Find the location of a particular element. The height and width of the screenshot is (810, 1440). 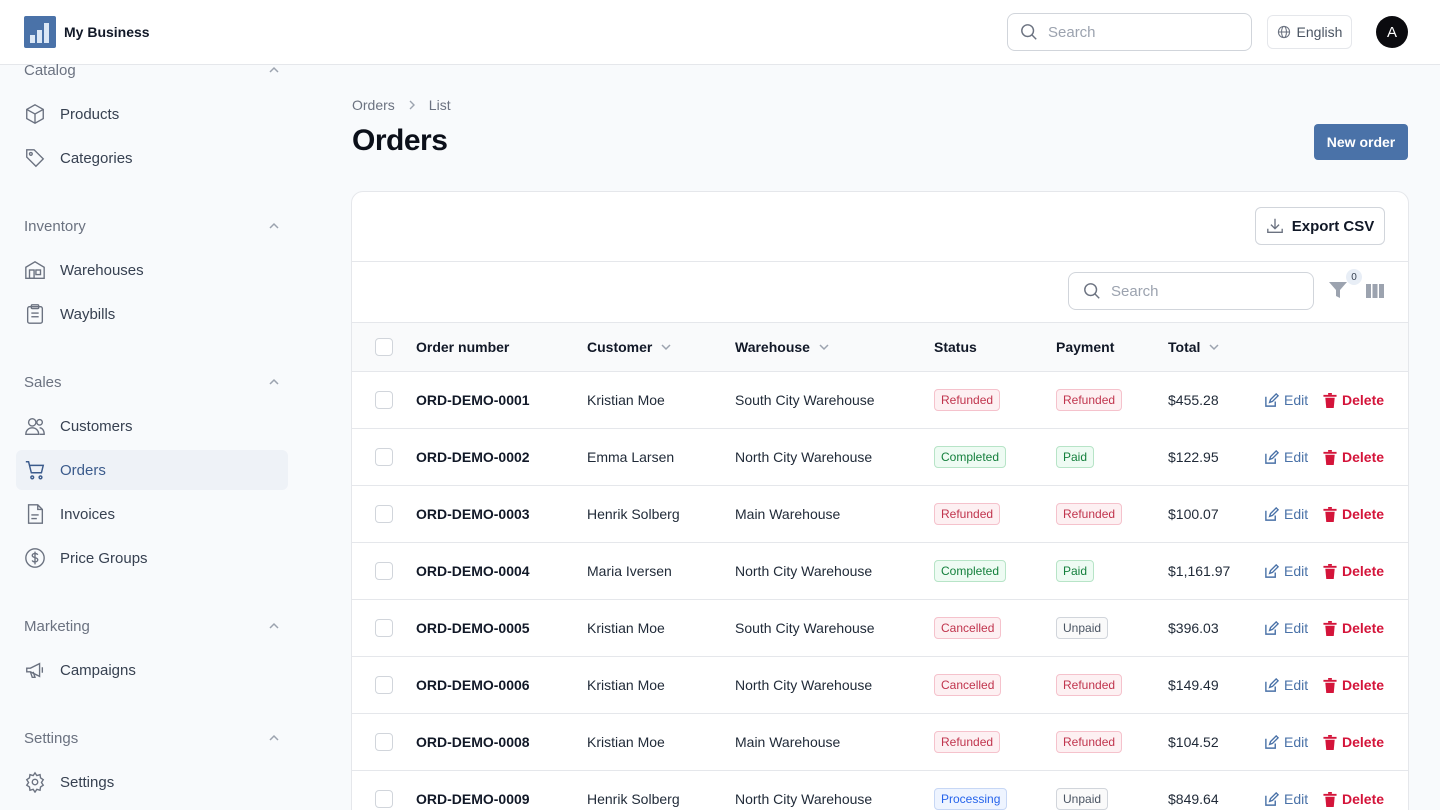

column-warehouse: Warehouse is located at coordinates (782, 347).